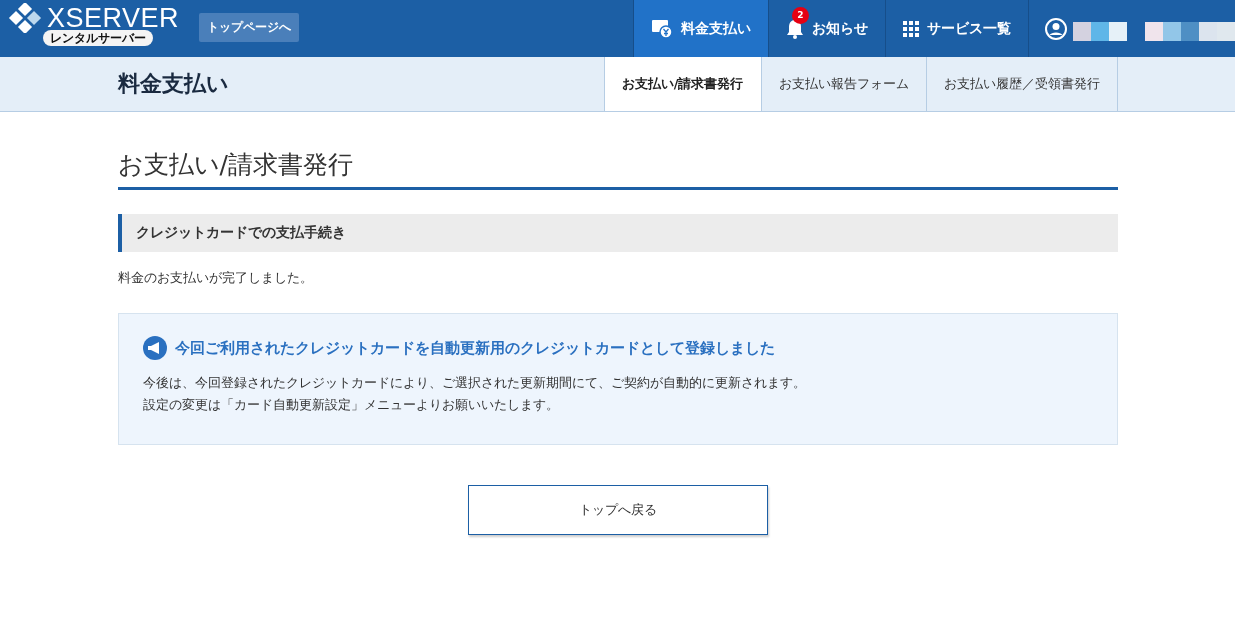 Image resolution: width=1235 pixels, height=633 pixels. I want to click on page-title: お支払い/請求書発行, so click(617, 169).